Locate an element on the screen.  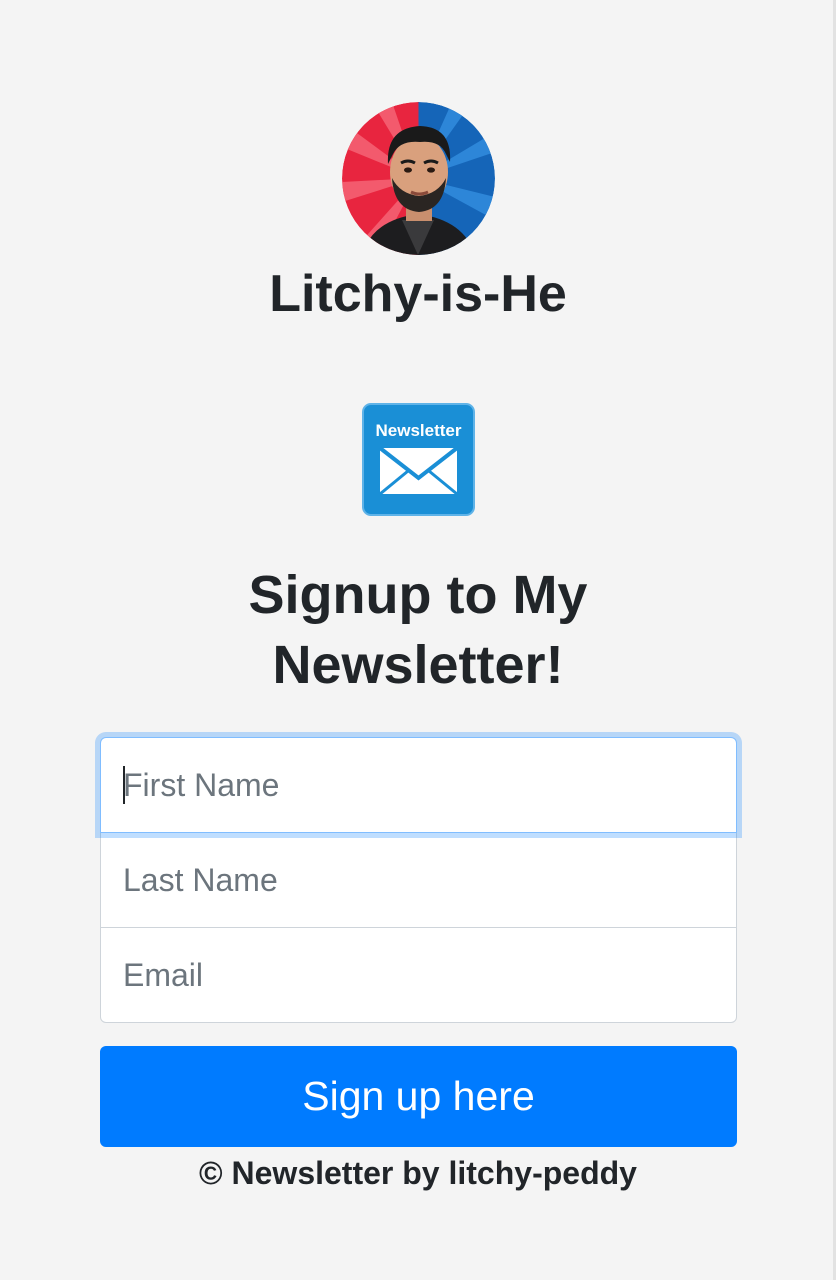
avatar is located at coordinates (418, 178).